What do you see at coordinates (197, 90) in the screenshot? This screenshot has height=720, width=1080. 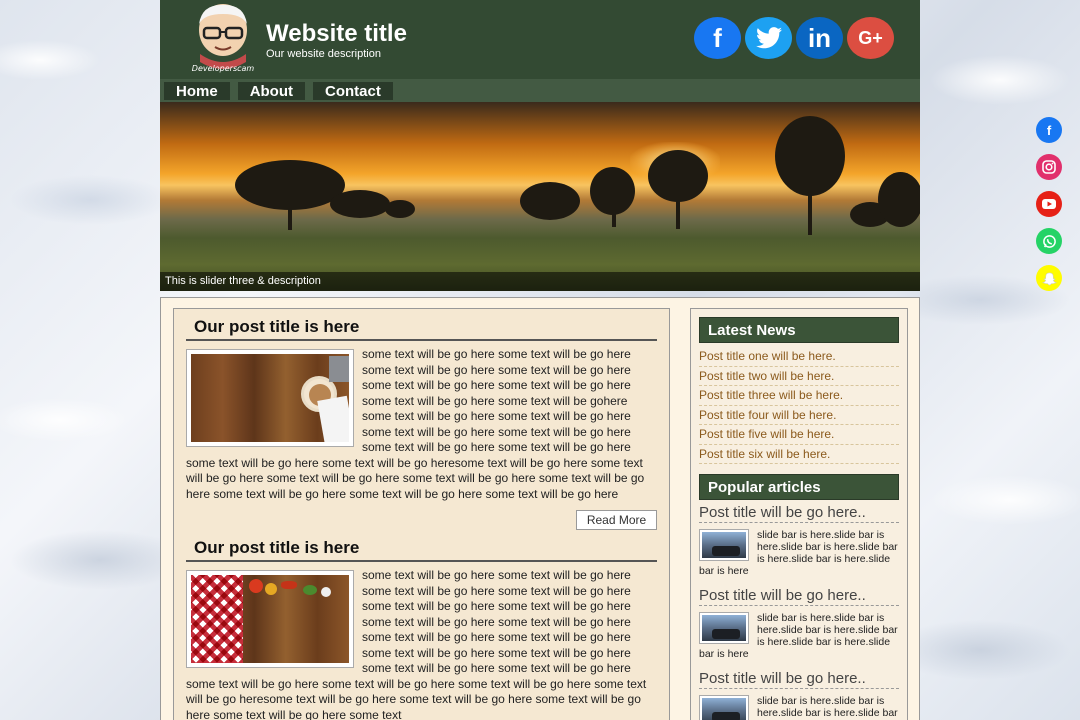 I see `nav-item-home: Home` at bounding box center [197, 90].